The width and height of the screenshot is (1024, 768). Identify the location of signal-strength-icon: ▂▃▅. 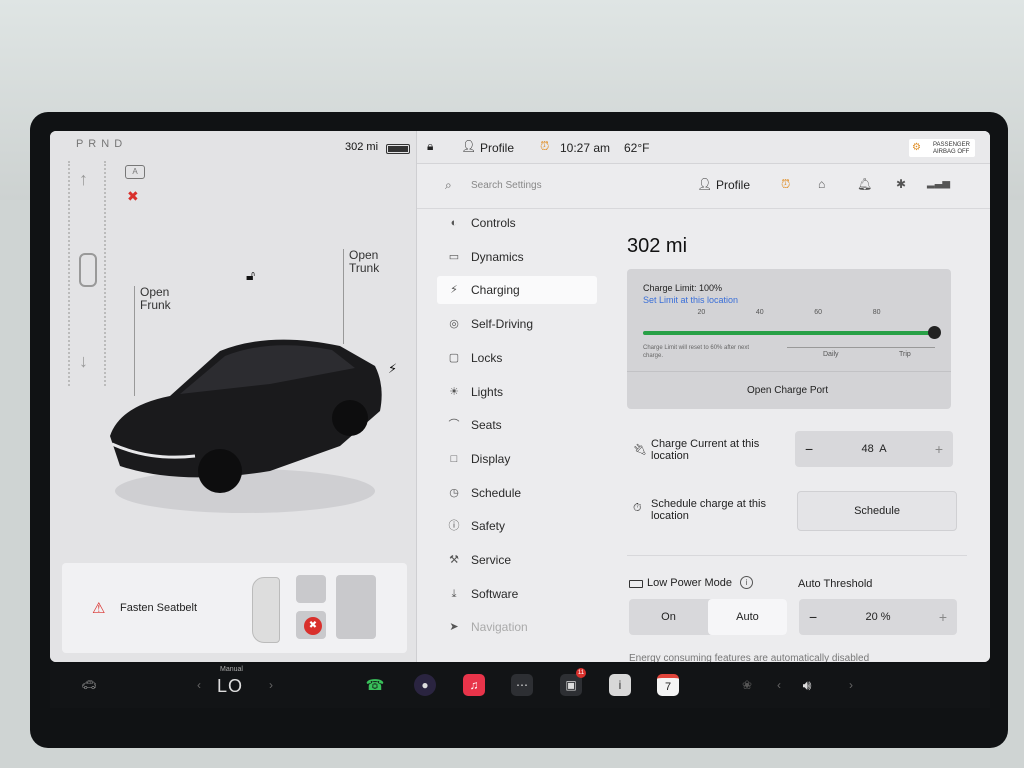
(939, 183).